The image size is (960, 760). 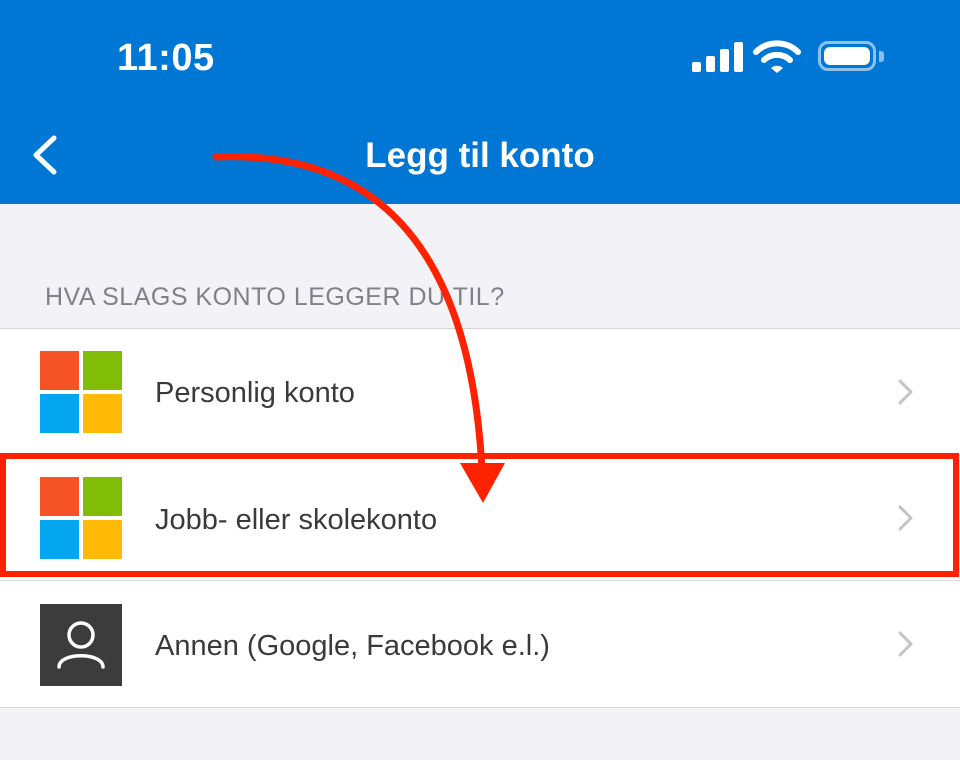 What do you see at coordinates (81, 645) in the screenshot?
I see `user-icon` at bounding box center [81, 645].